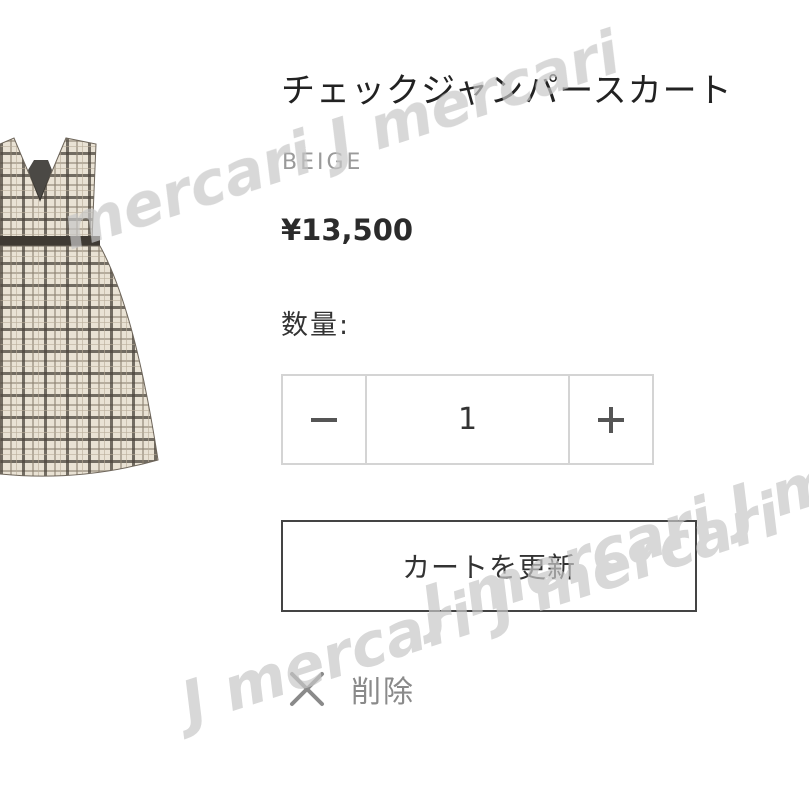  What do you see at coordinates (79, 307) in the screenshot?
I see `product-image` at bounding box center [79, 307].